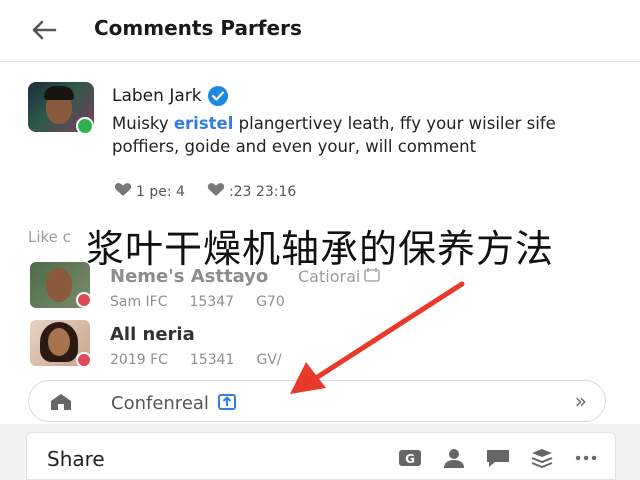  Describe the element at coordinates (157, 96) in the screenshot. I see `author-name: Laben Jark` at that location.